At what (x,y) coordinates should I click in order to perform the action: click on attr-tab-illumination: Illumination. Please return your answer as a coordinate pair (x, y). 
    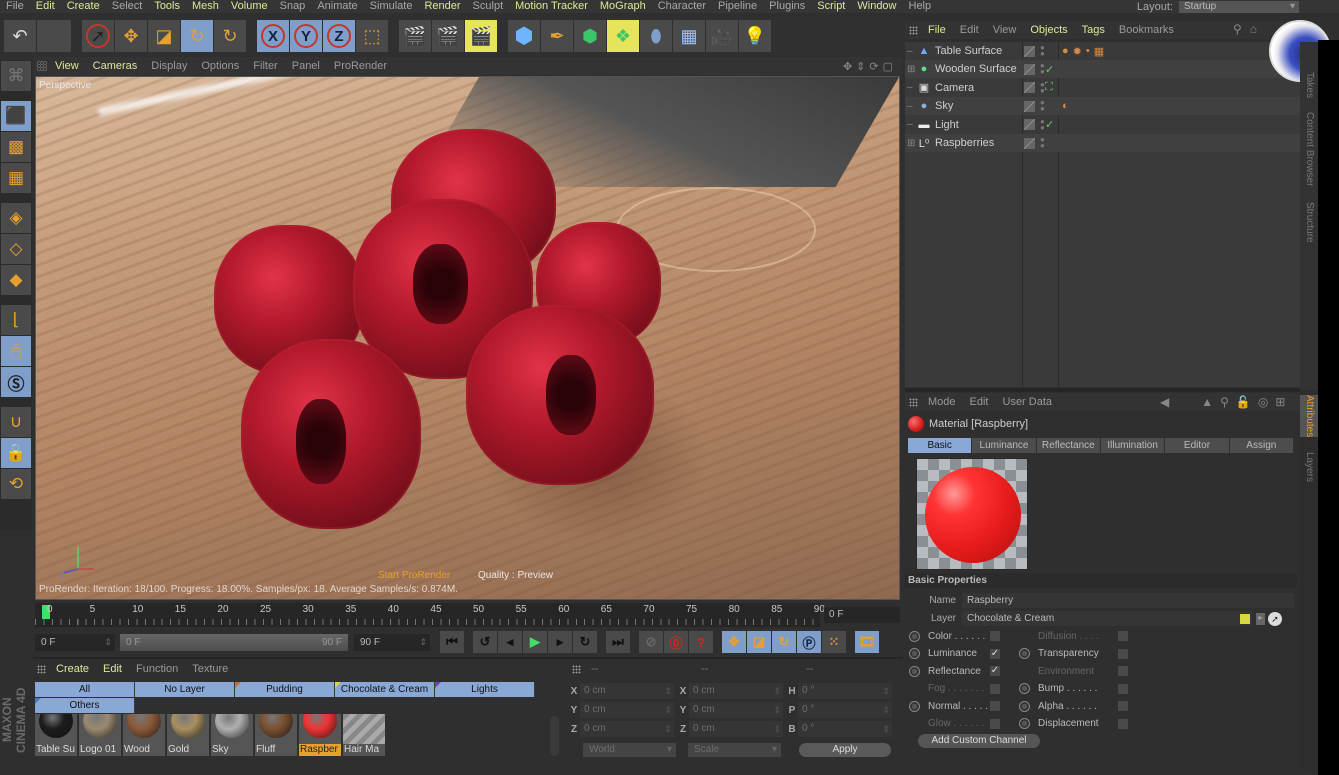
    Looking at the image, I should click on (1132, 445).